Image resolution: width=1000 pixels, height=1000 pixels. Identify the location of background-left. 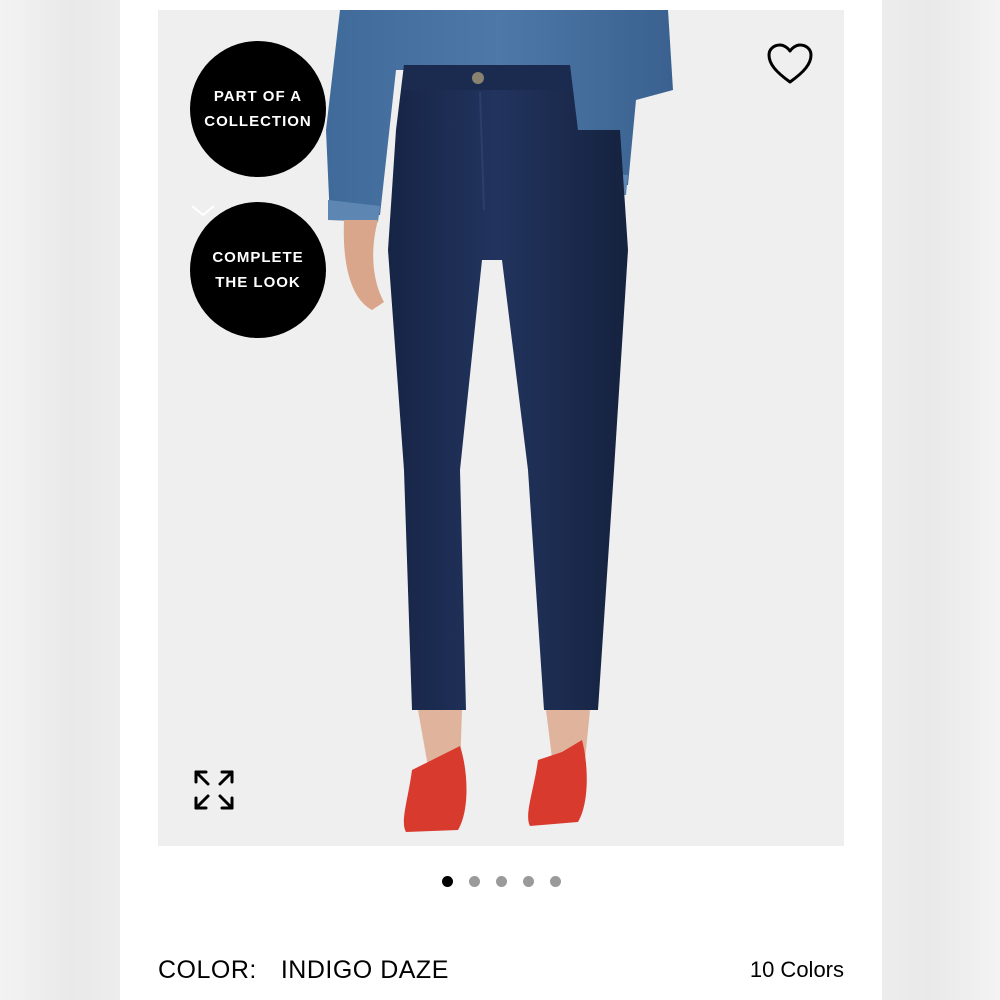
(60, 500).